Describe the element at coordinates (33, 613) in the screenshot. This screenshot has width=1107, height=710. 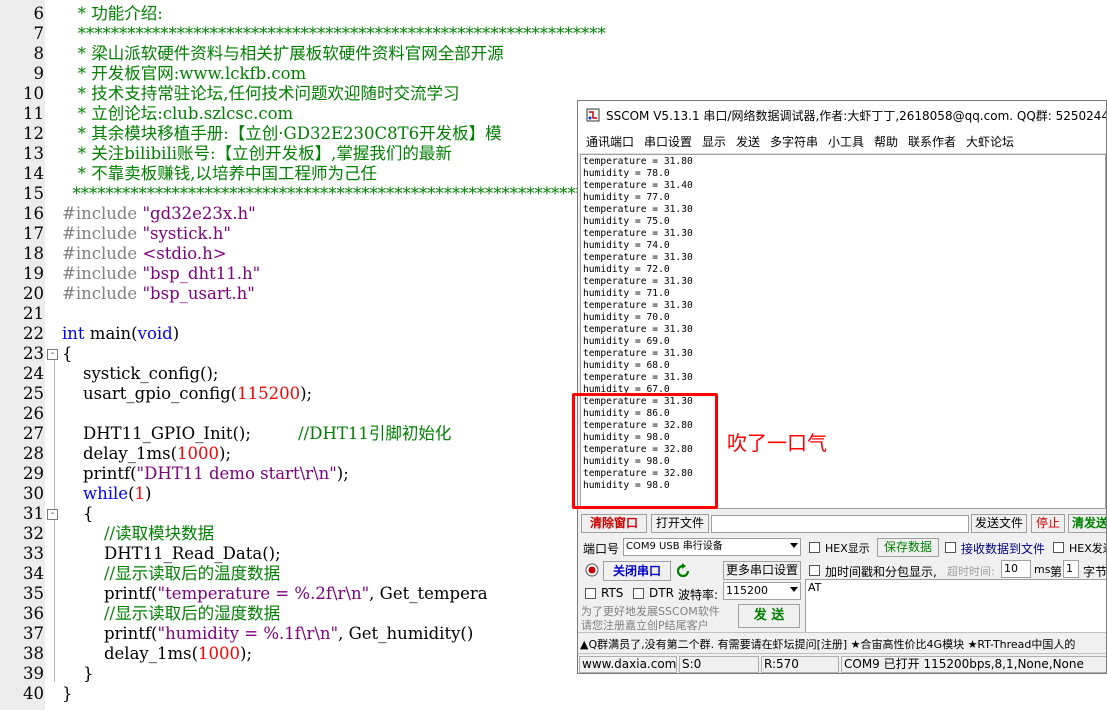
I see `line-number: 36` at that location.